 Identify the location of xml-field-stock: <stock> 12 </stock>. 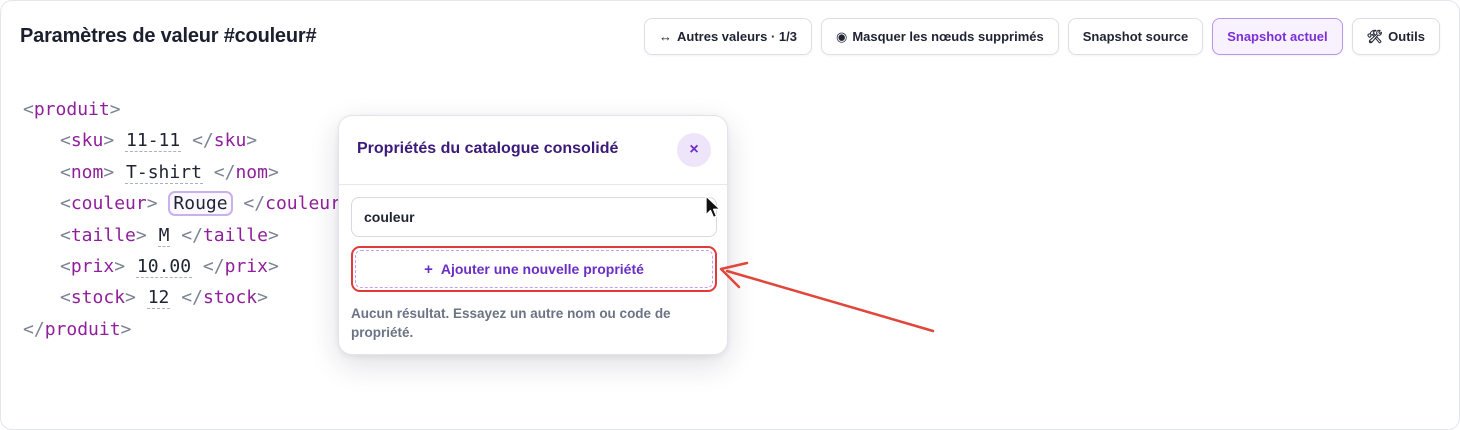
(164, 298).